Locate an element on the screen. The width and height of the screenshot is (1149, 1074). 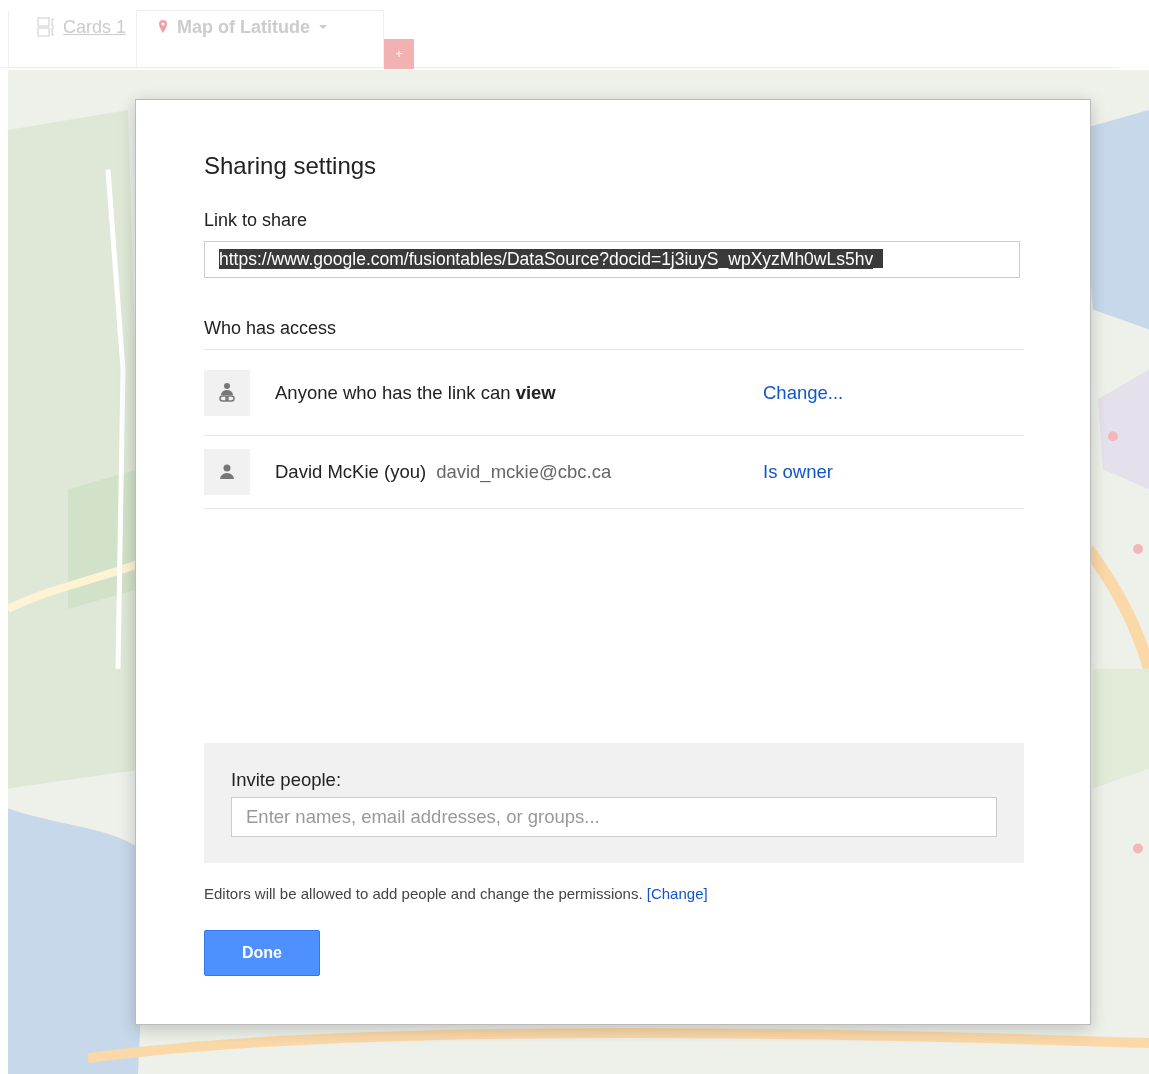
permissions-note: Editors will be allowed to add people and change the permissions. is located at coordinates (423, 893).